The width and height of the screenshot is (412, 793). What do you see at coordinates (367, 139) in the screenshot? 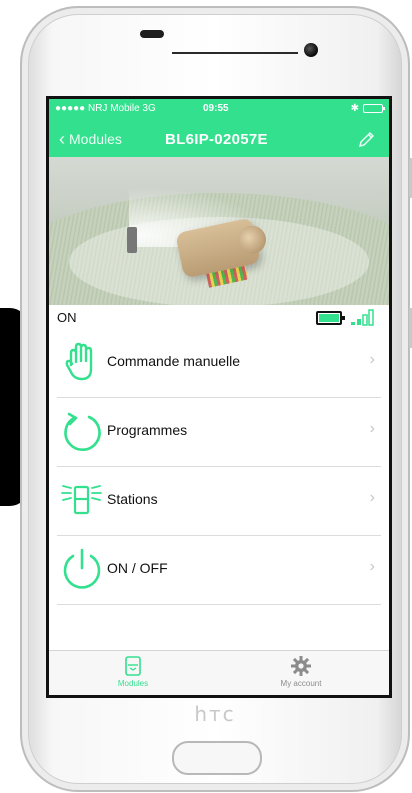
I see `pencil-icon` at bounding box center [367, 139].